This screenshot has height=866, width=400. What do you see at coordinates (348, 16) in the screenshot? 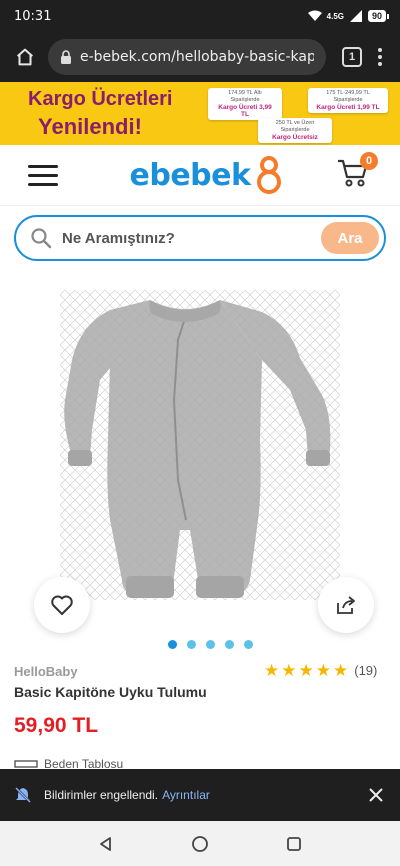
I see `status-icons: 4.5G 90` at bounding box center [348, 16].